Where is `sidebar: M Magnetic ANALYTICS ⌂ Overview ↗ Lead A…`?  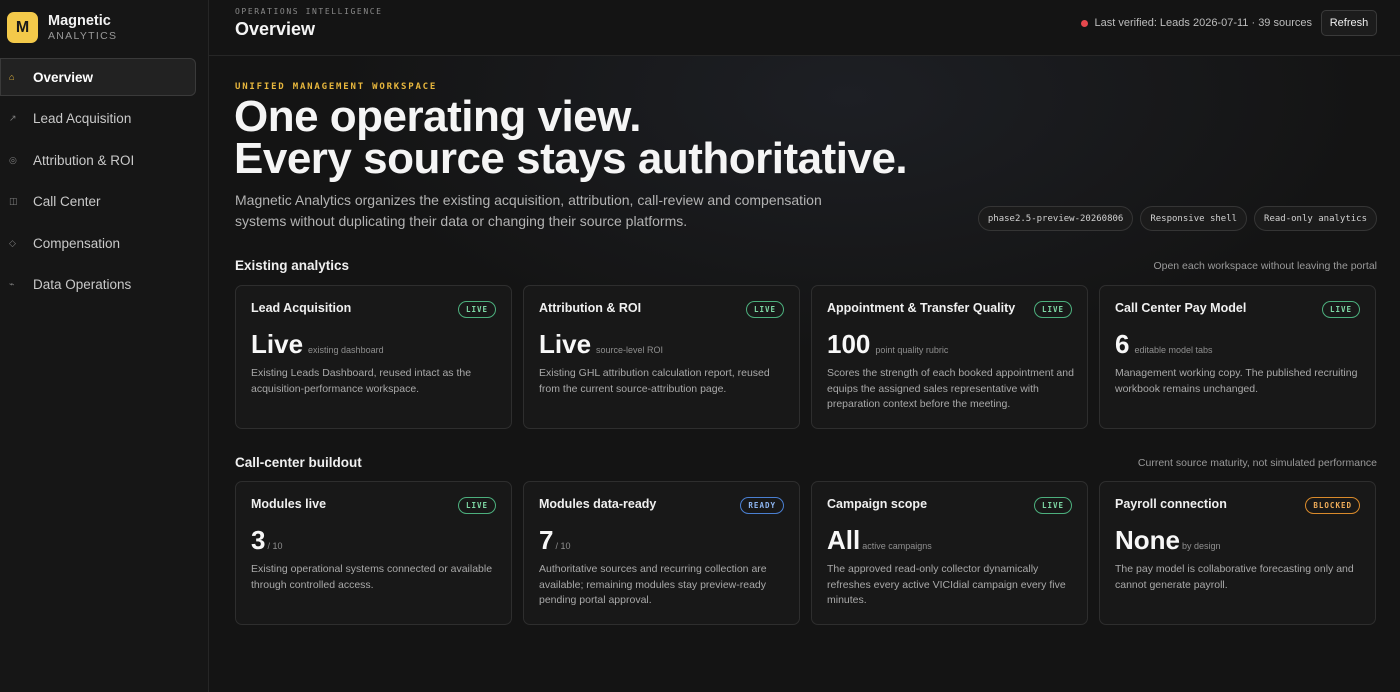 sidebar: M Magnetic ANALYTICS ⌂ Overview ↗ Lead A… is located at coordinates (104, 346).